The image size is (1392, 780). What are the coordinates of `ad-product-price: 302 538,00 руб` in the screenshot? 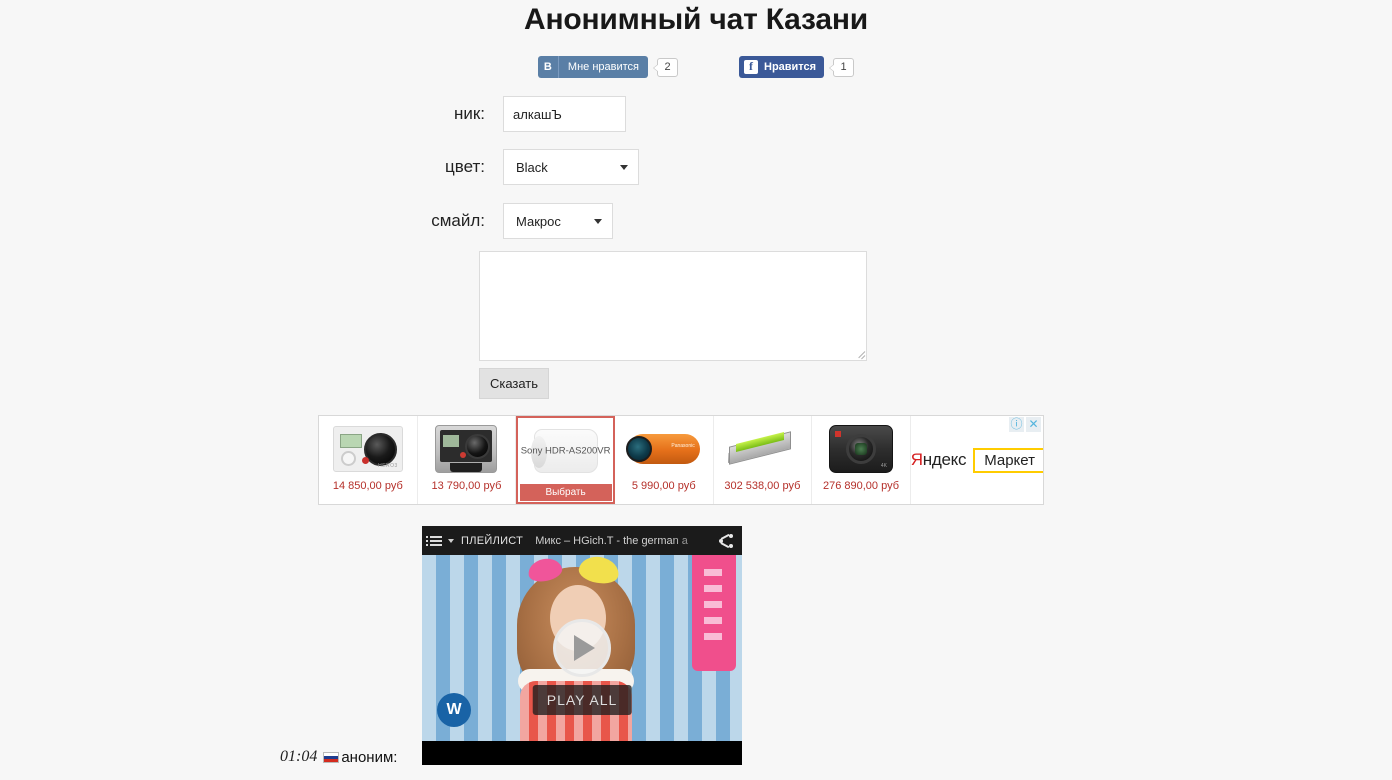 It's located at (762, 486).